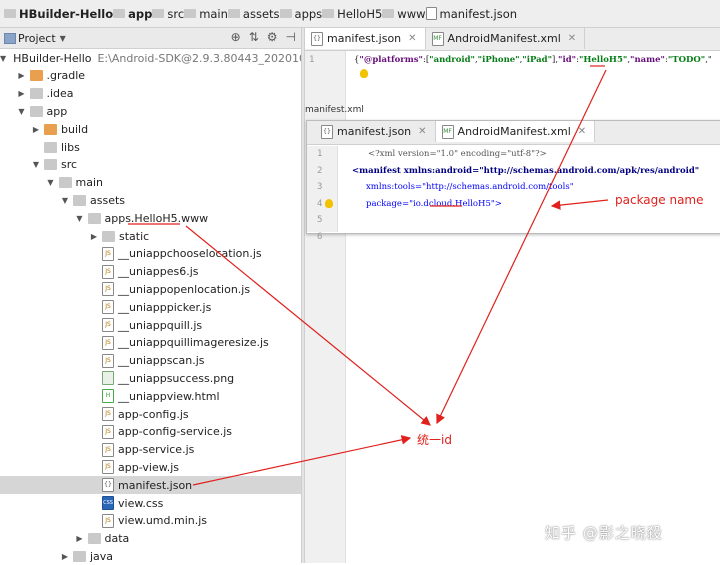  Describe the element at coordinates (302, 460) in the screenshot. I see `arrow-manifest-file` at that location.